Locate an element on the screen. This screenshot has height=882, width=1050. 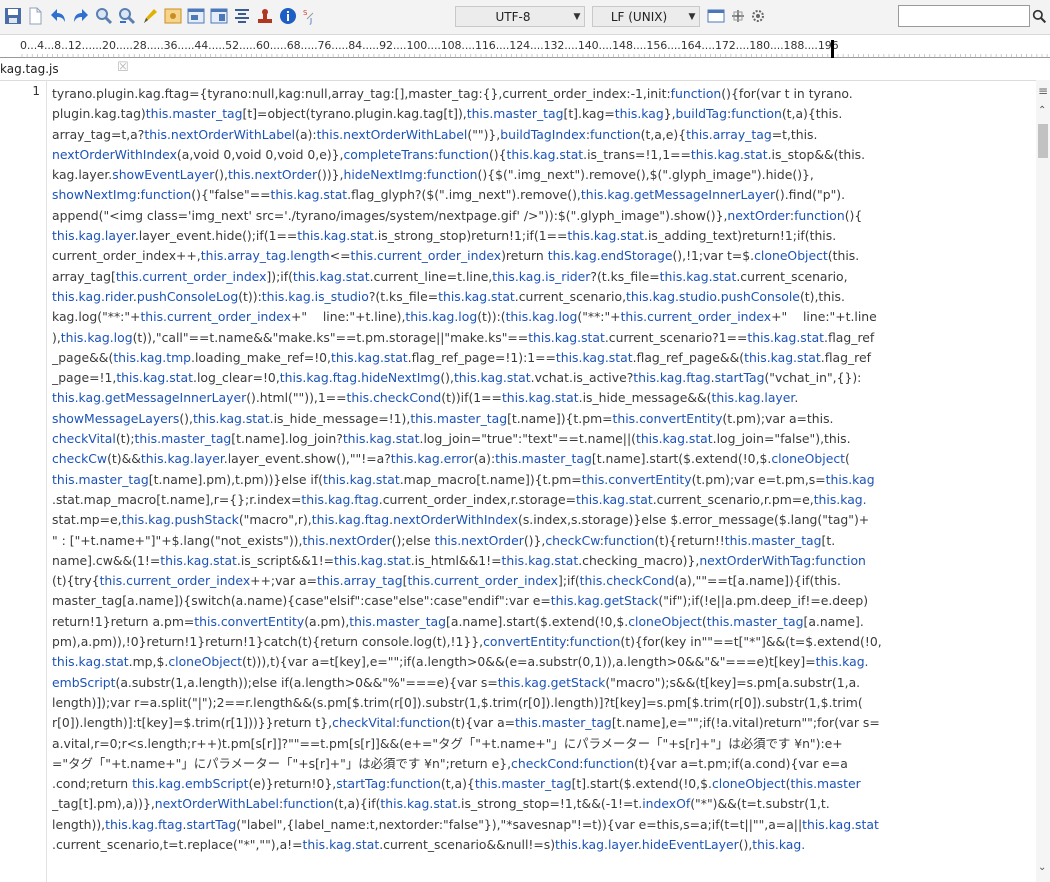
redo-icon is located at coordinates (81, 16).